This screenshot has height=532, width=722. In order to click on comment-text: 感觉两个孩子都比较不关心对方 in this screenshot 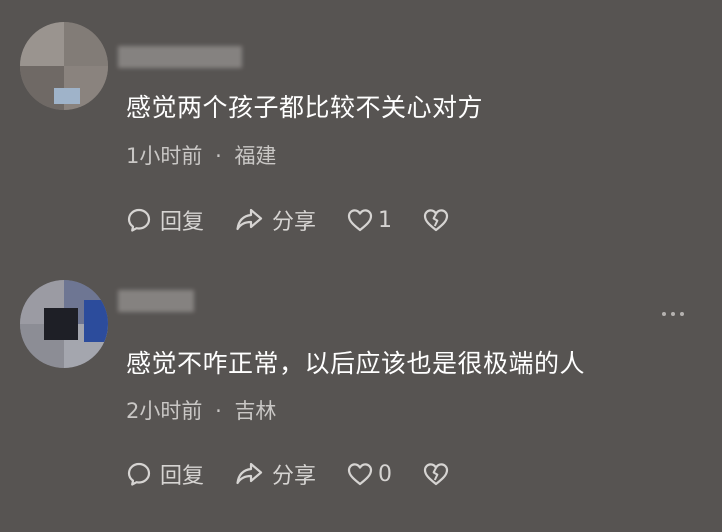, I will do `click(305, 107)`.